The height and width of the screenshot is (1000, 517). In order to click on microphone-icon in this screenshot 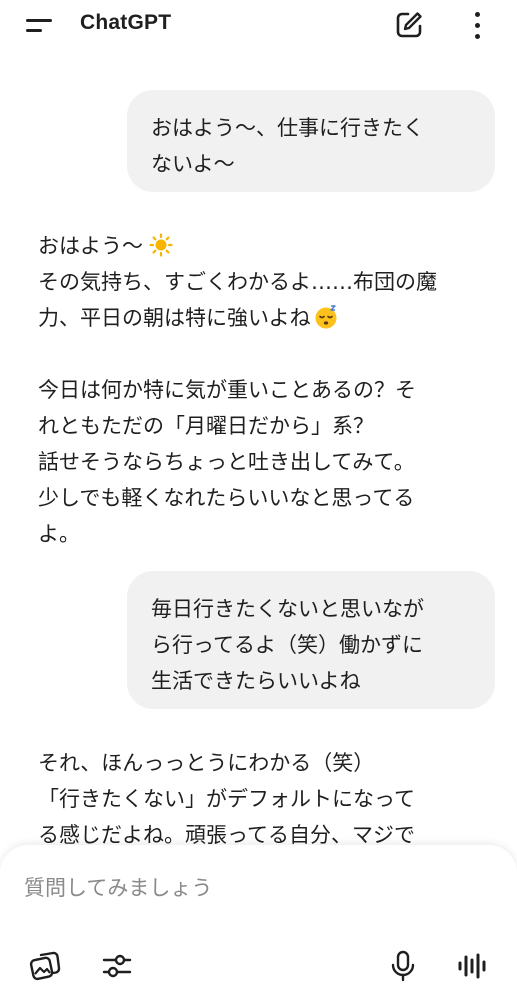, I will do `click(403, 966)`.